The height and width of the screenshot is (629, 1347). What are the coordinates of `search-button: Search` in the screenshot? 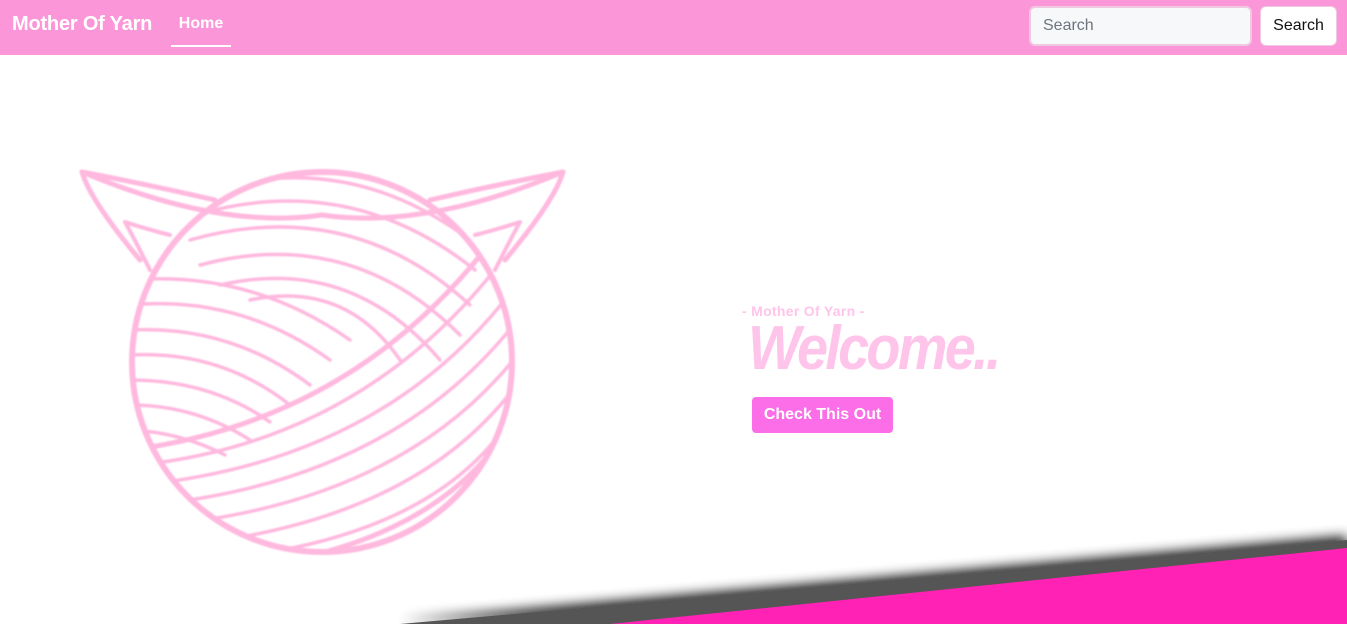 It's located at (1298, 26).